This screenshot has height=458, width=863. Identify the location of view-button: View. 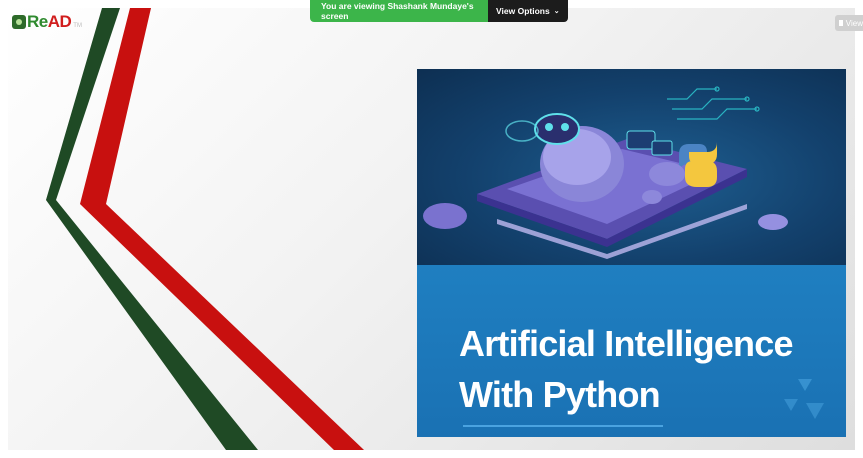
(849, 23).